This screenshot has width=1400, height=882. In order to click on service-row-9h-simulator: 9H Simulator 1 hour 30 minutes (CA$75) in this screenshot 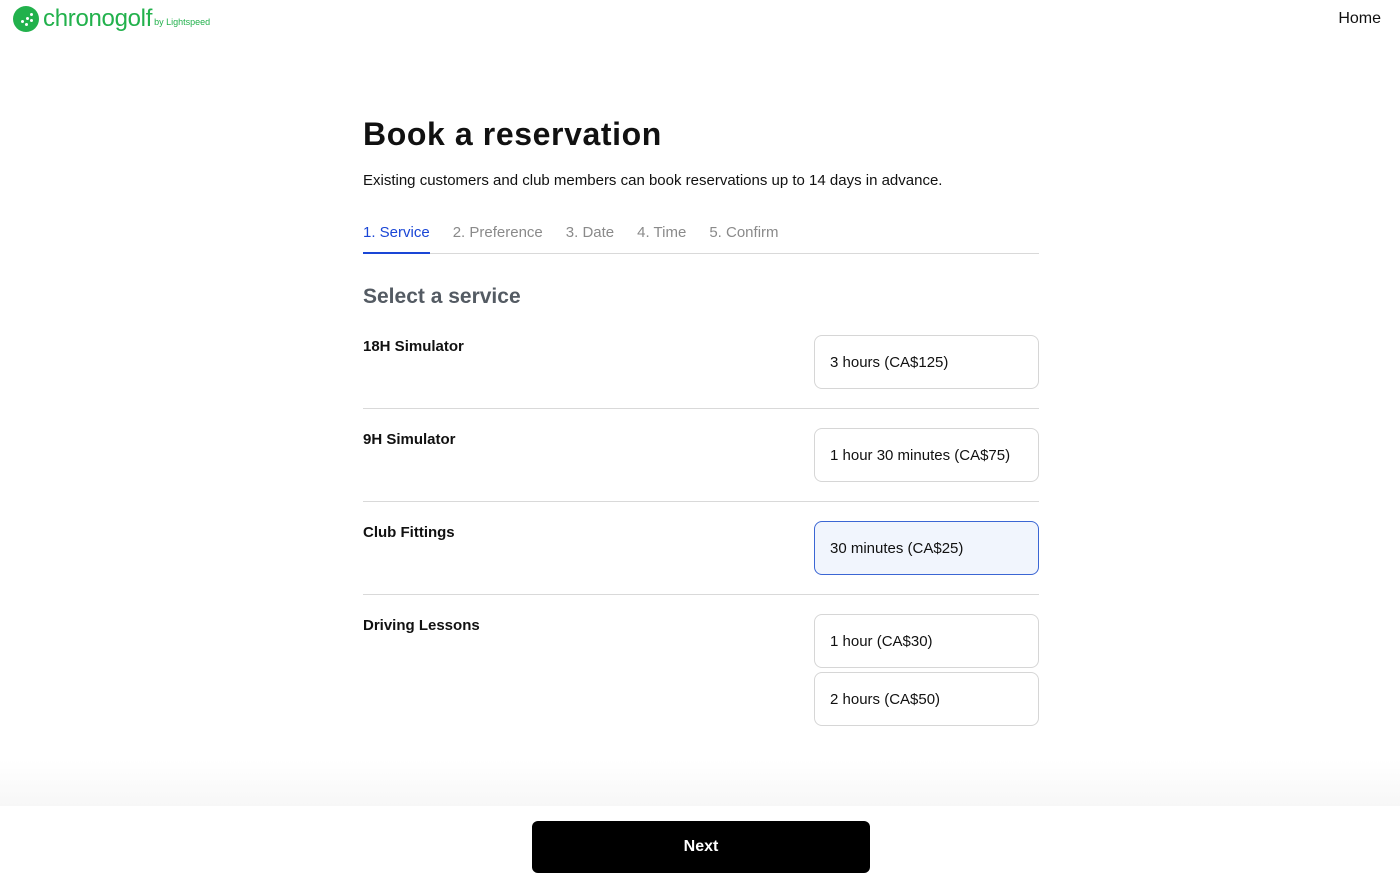, I will do `click(701, 465)`.